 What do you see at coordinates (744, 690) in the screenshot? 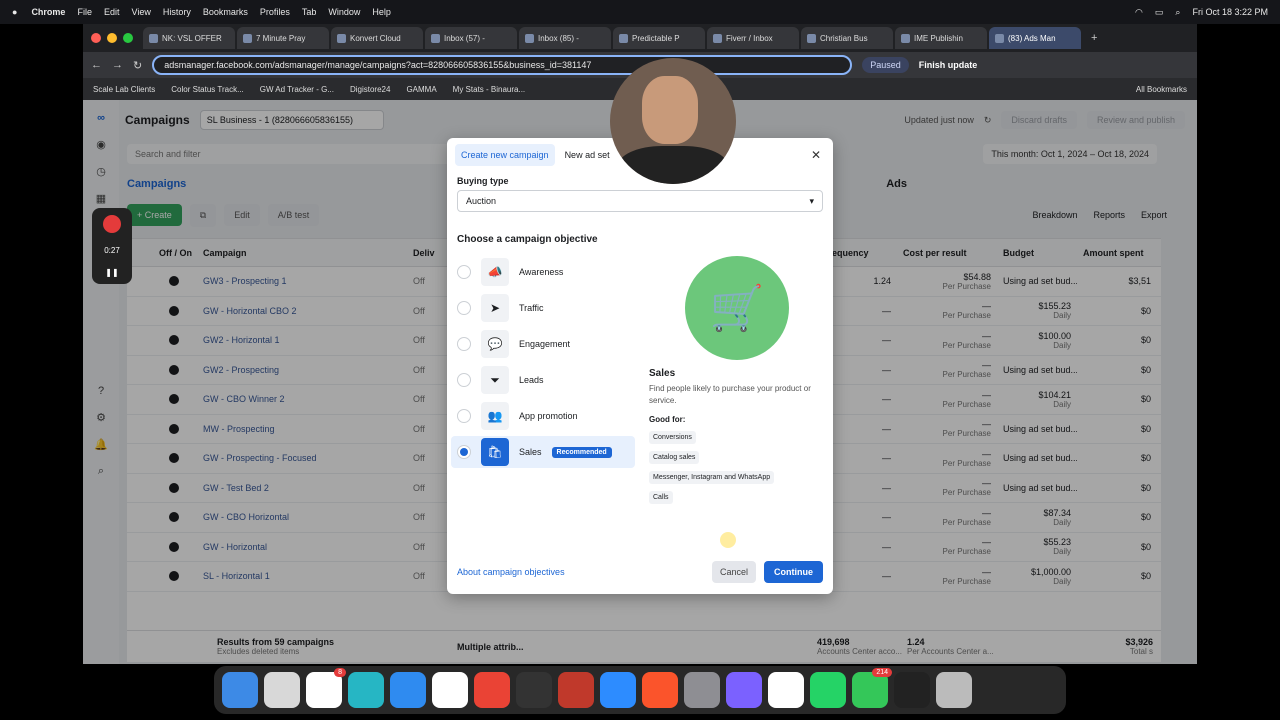
I see `flower-app-icon` at bounding box center [744, 690].